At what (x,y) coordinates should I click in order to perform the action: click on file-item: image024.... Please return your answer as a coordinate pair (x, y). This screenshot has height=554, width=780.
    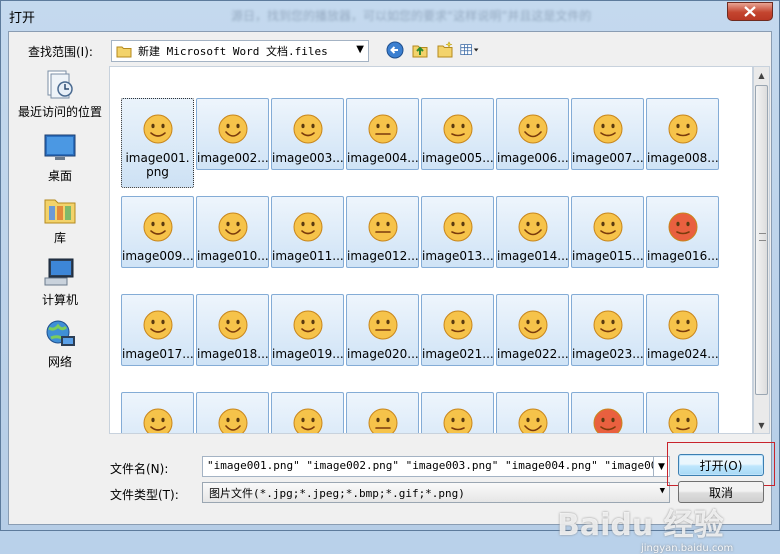
    Looking at the image, I should click on (682, 330).